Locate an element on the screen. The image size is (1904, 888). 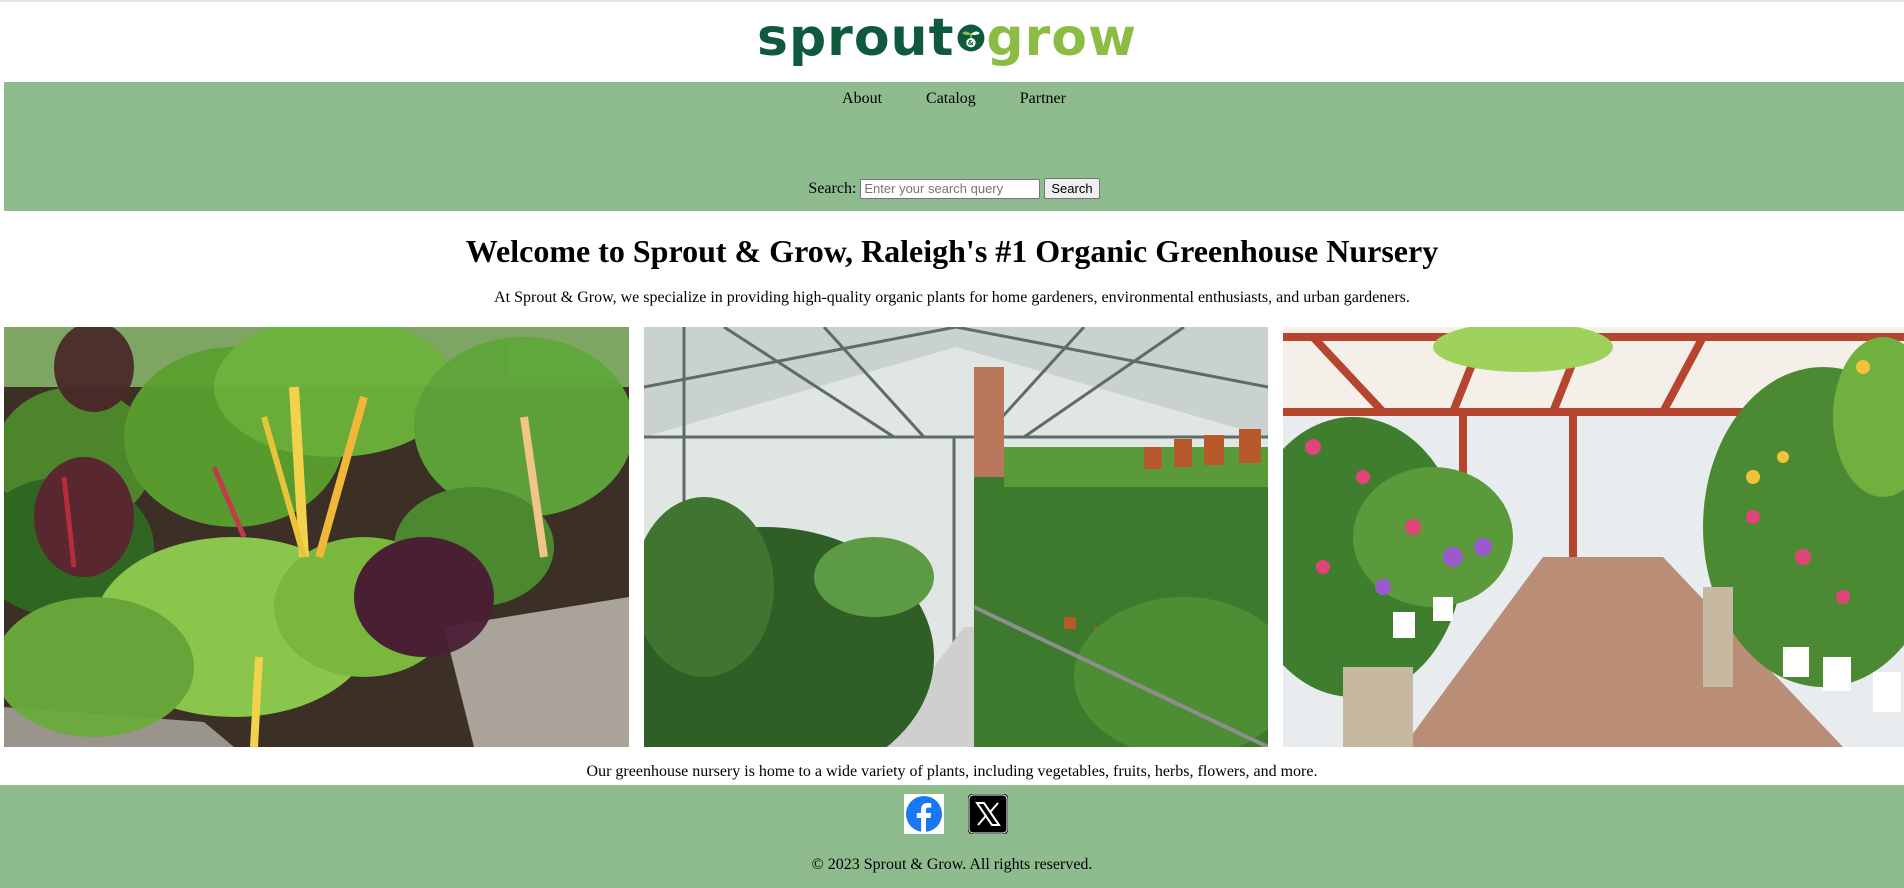
logo-word-grow: grow is located at coordinates (1061, 38).